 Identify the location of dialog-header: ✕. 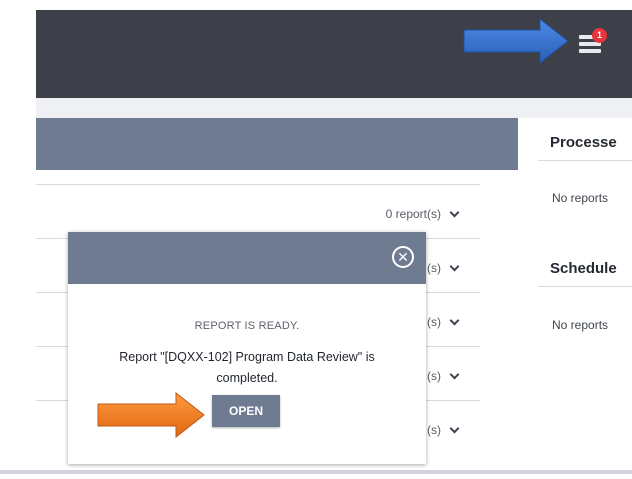
(247, 258).